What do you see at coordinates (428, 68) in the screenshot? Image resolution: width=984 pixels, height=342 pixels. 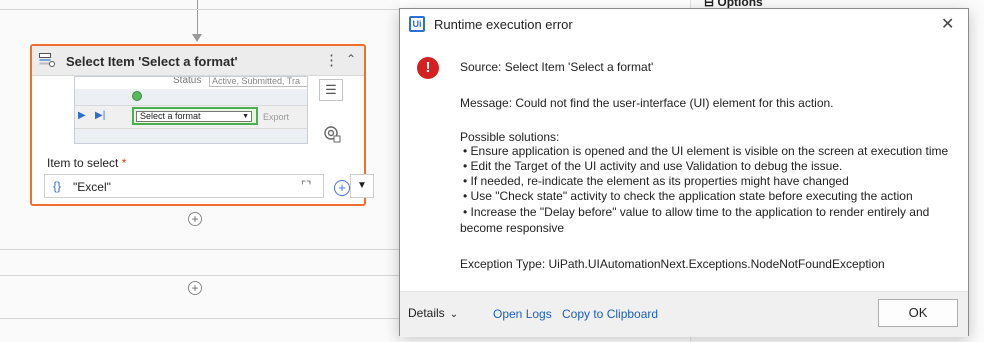 I see `error-icon: !` at bounding box center [428, 68].